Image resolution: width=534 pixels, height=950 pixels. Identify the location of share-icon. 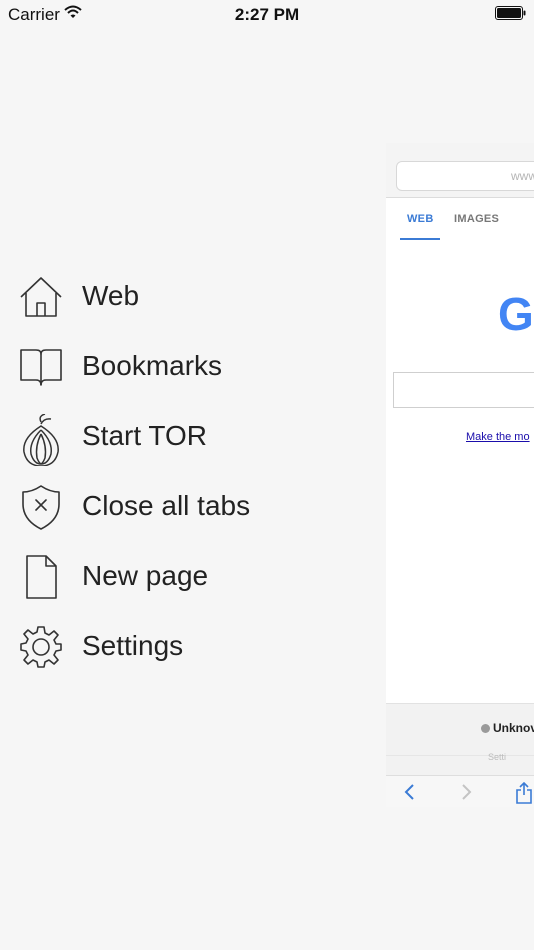
(524, 792).